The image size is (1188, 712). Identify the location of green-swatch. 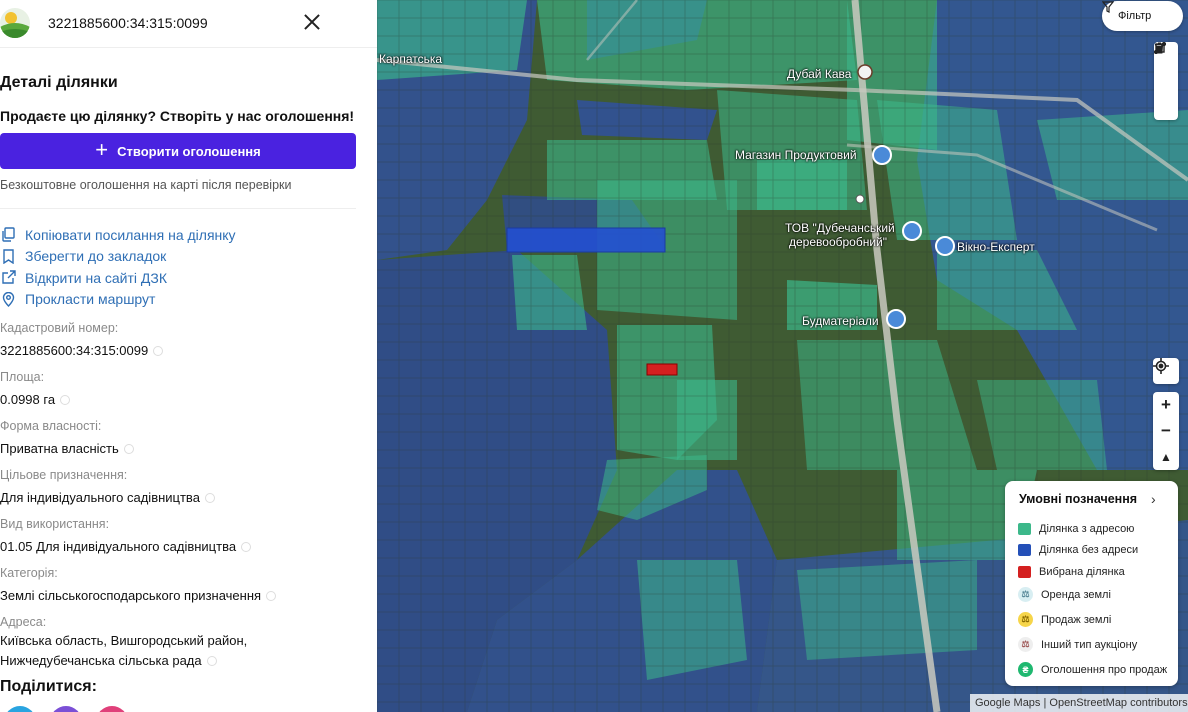
(1024, 529).